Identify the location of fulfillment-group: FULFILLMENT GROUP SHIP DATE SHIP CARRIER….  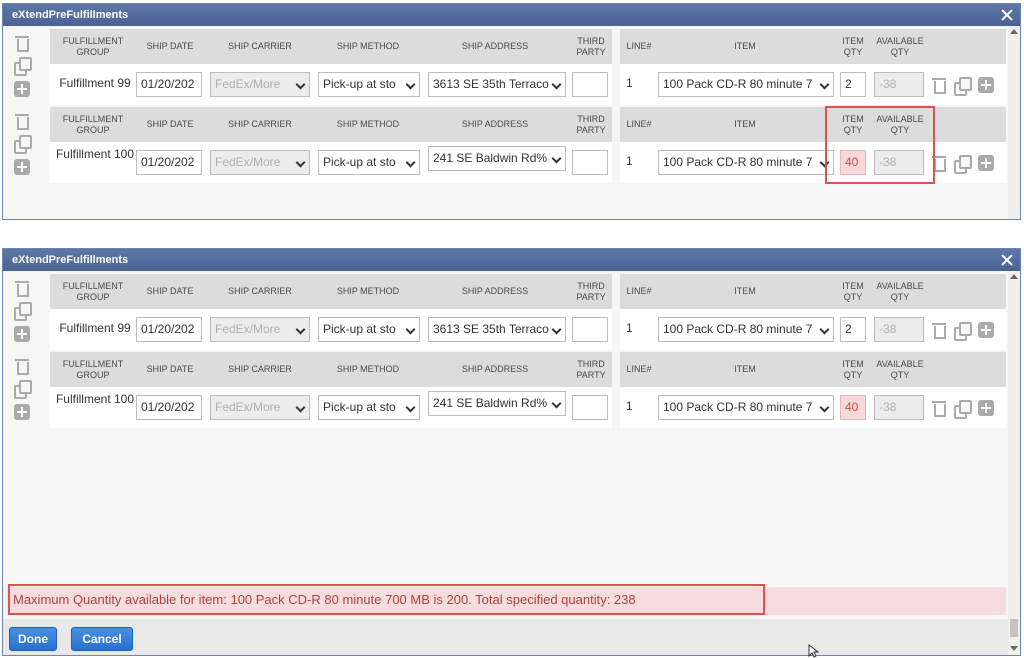
(506, 390).